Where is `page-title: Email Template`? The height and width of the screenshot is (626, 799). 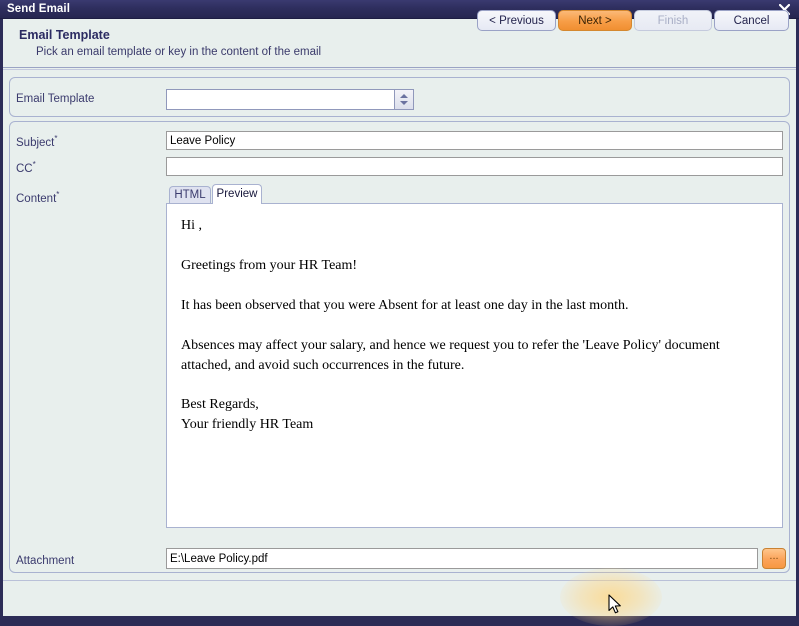
page-title: Email Template is located at coordinates (64, 35).